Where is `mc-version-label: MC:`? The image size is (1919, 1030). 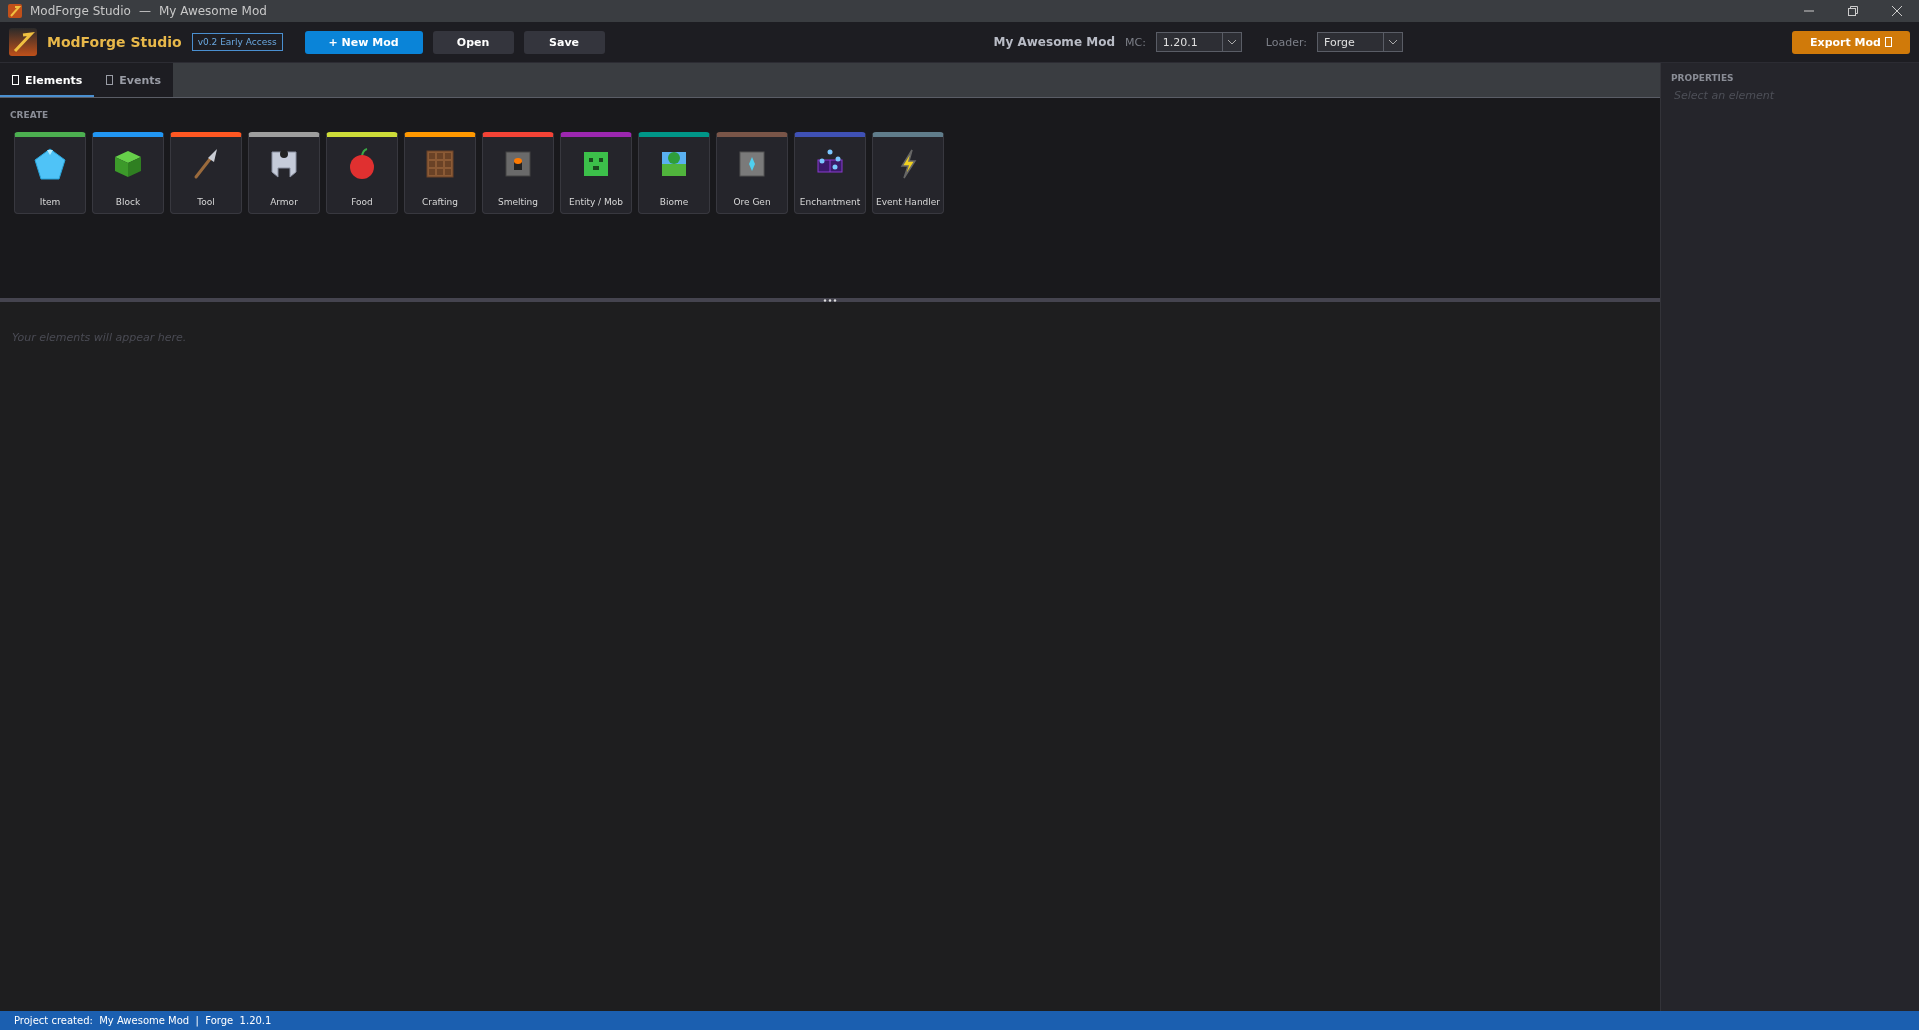
mc-version-label: MC: is located at coordinates (1135, 42).